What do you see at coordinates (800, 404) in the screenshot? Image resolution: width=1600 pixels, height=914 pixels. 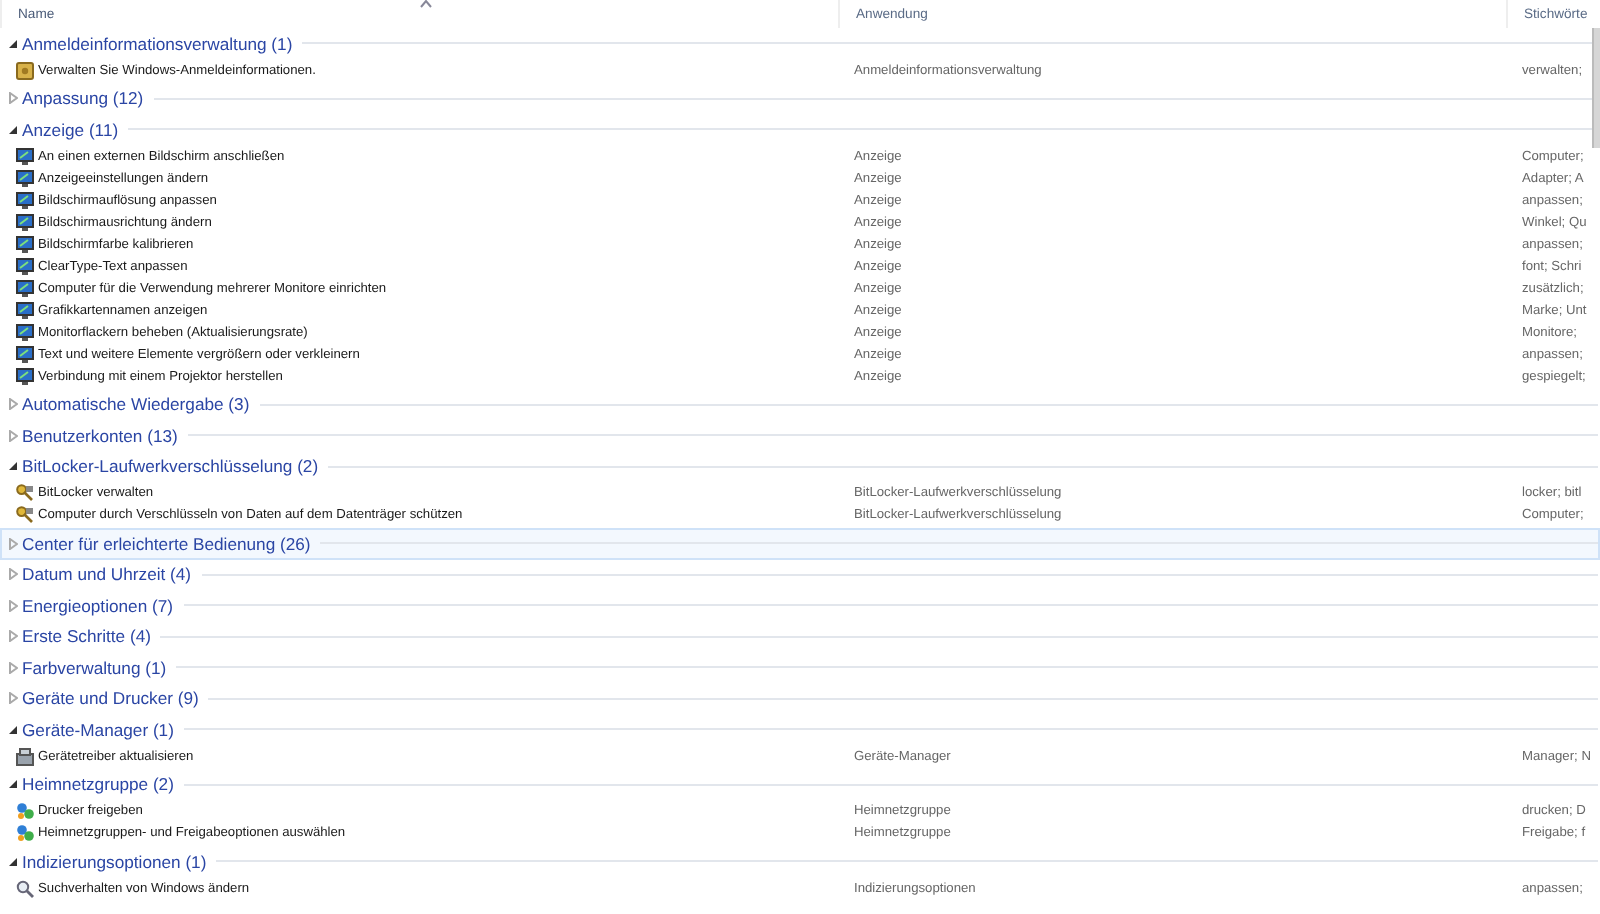 I see `group-header: Automatische Wiedergabe (3)` at bounding box center [800, 404].